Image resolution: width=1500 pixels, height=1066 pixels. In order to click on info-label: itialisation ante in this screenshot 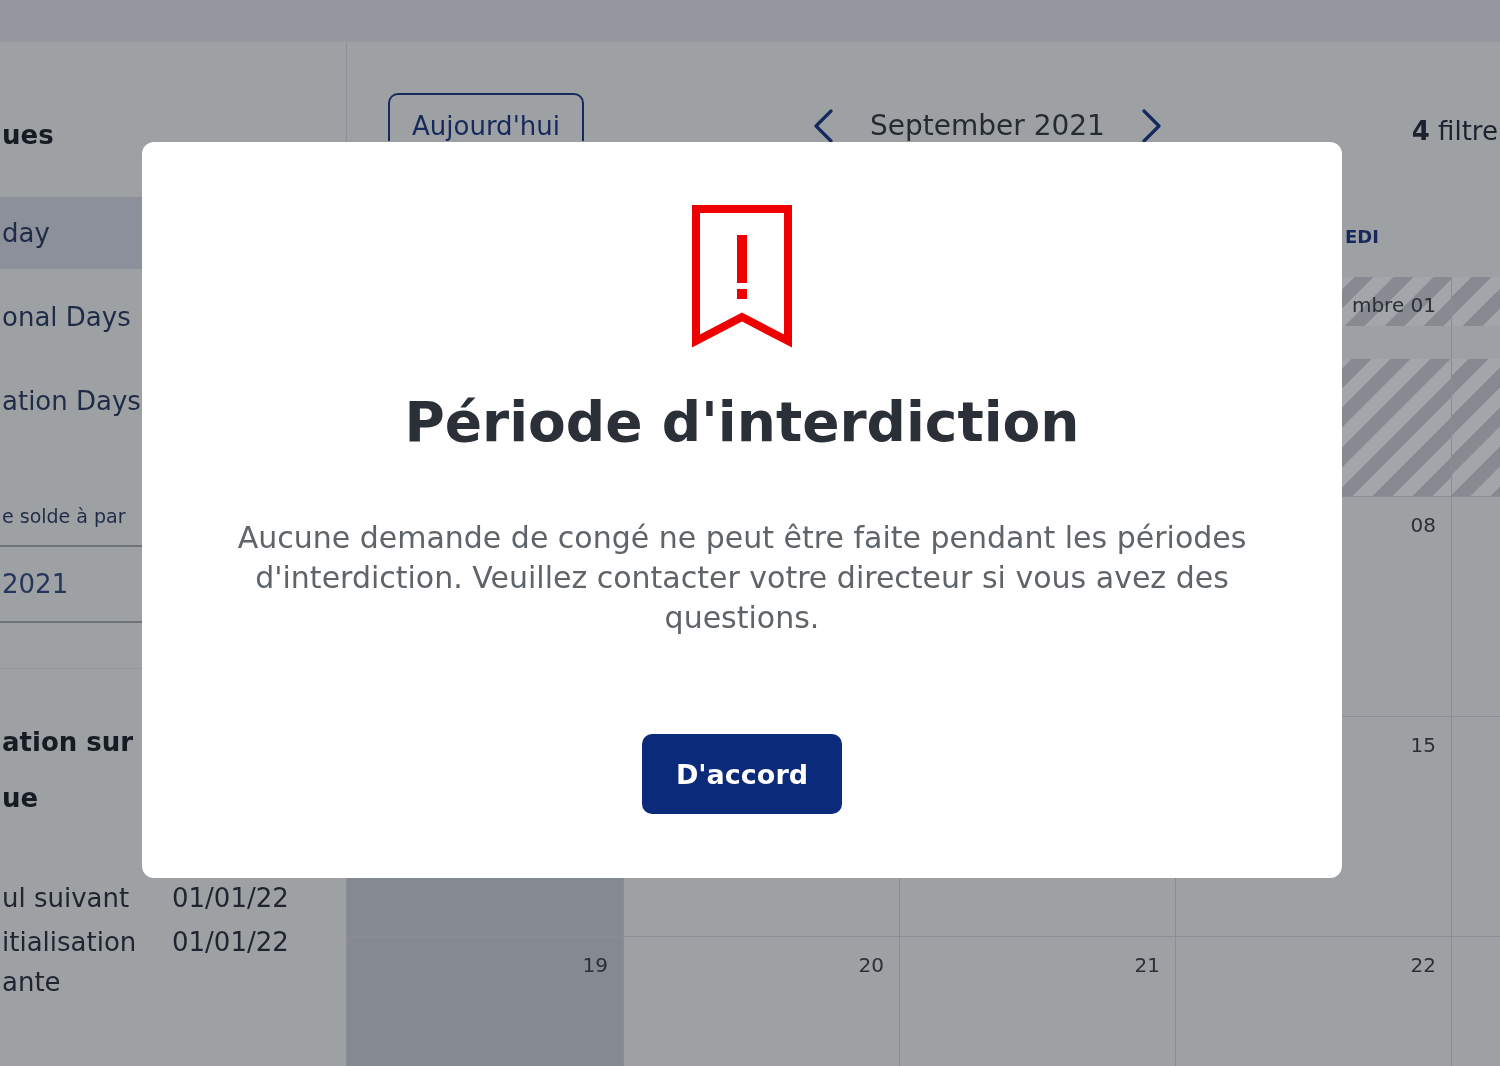, I will do `click(69, 962)`.